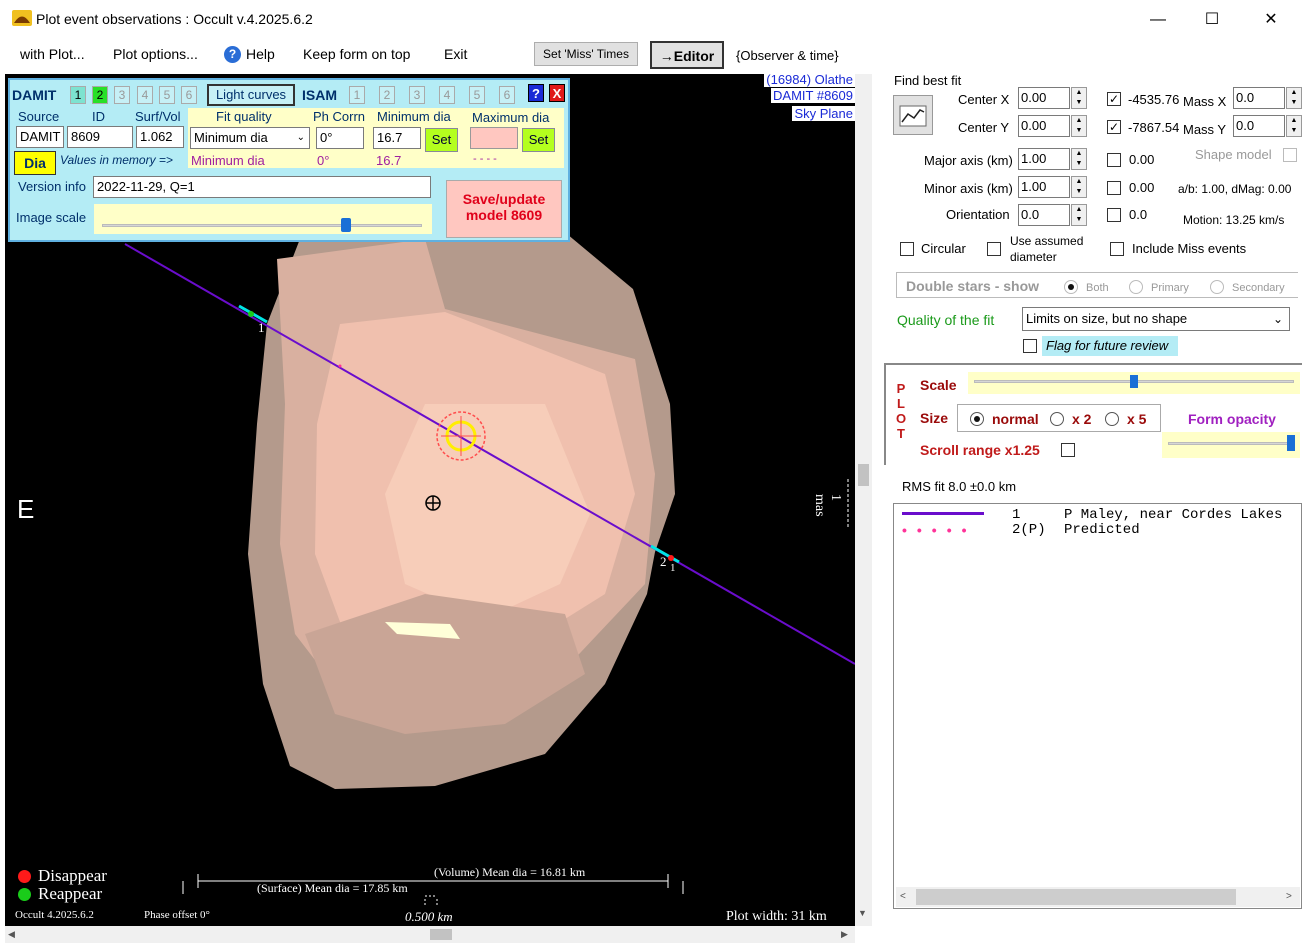 The image size is (1302, 944). What do you see at coordinates (494, 138) in the screenshot?
I see `max-dia-field` at bounding box center [494, 138].